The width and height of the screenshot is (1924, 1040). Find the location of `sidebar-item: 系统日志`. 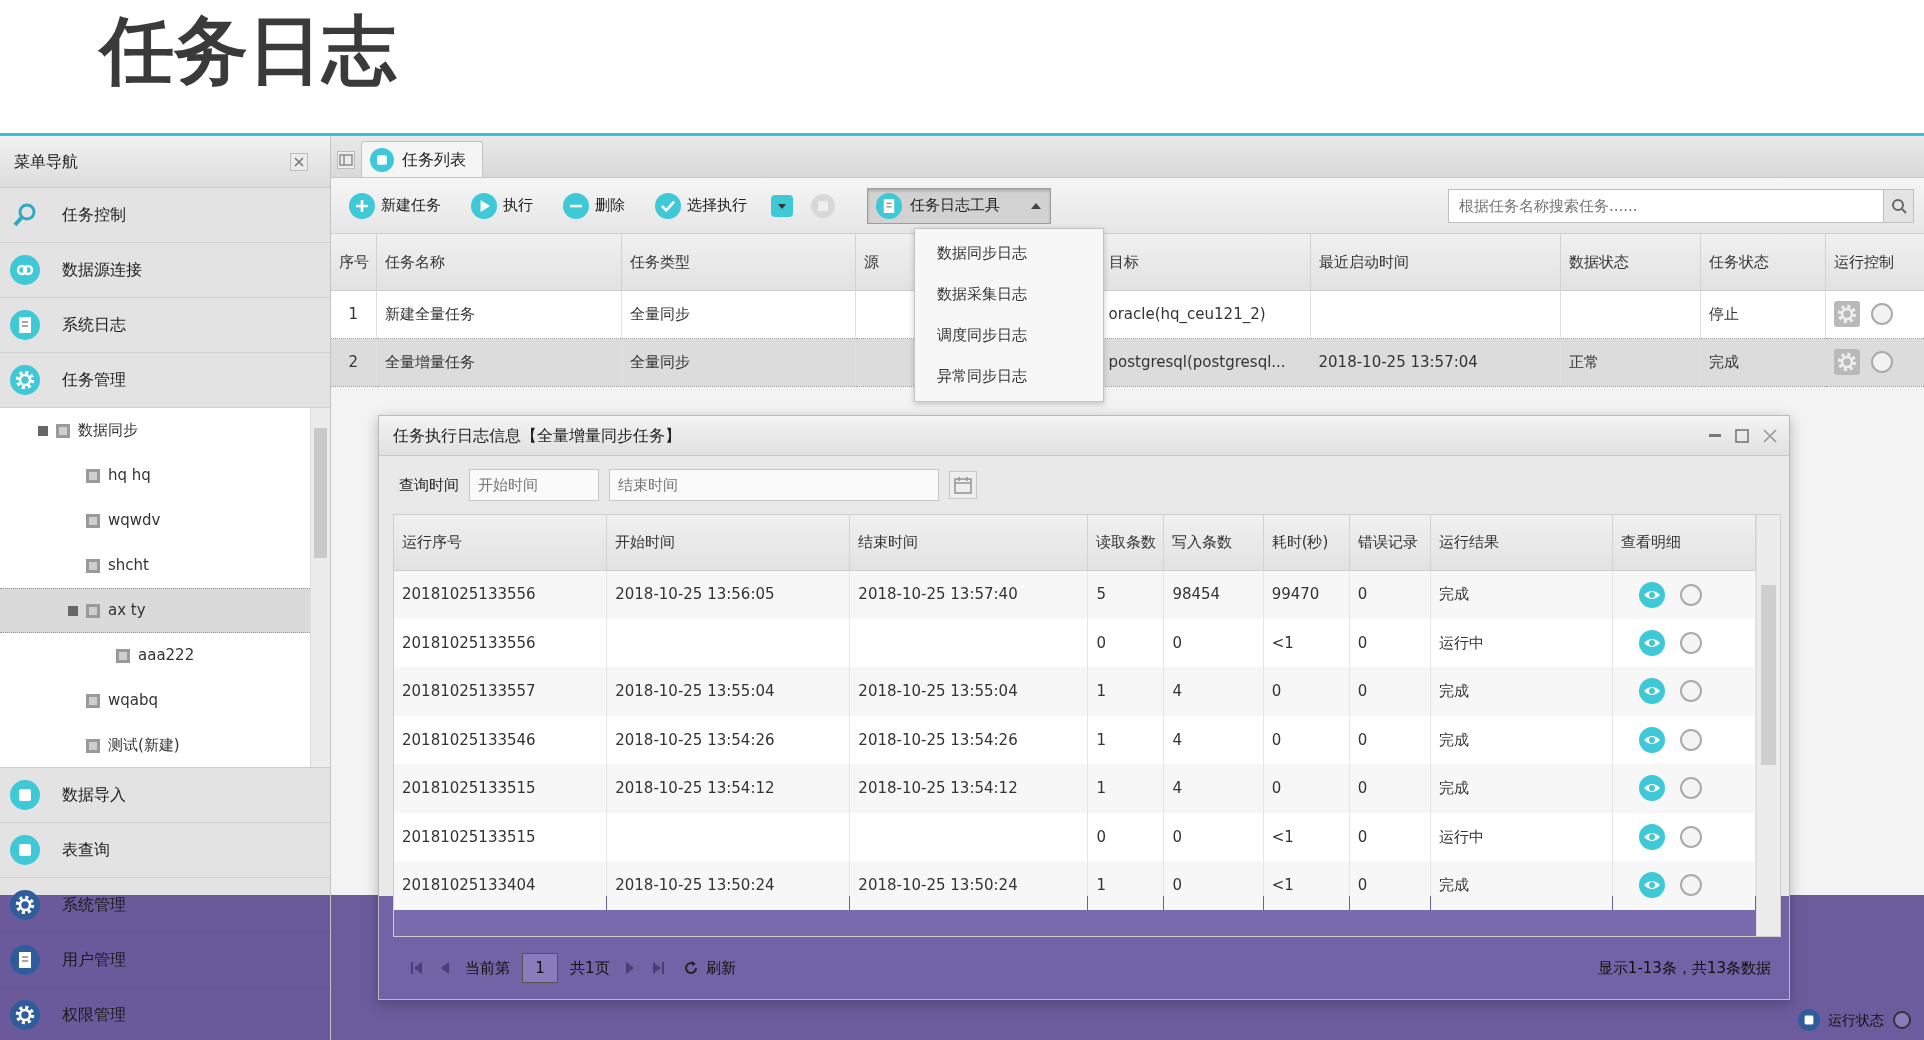

sidebar-item: 系统日志 is located at coordinates (165, 325).